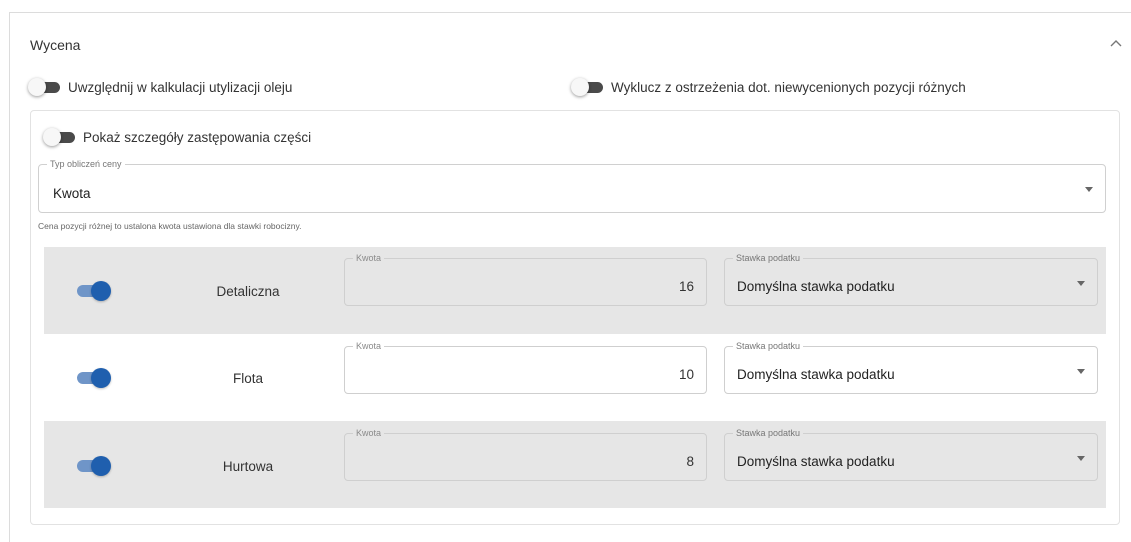 This screenshot has width=1131, height=542. I want to click on section-title: Wycena, so click(55, 45).